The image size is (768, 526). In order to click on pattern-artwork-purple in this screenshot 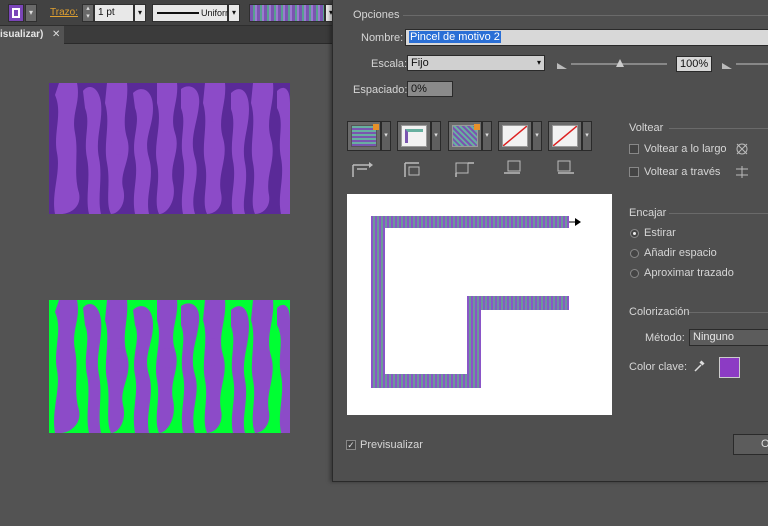, I will do `click(169, 148)`.